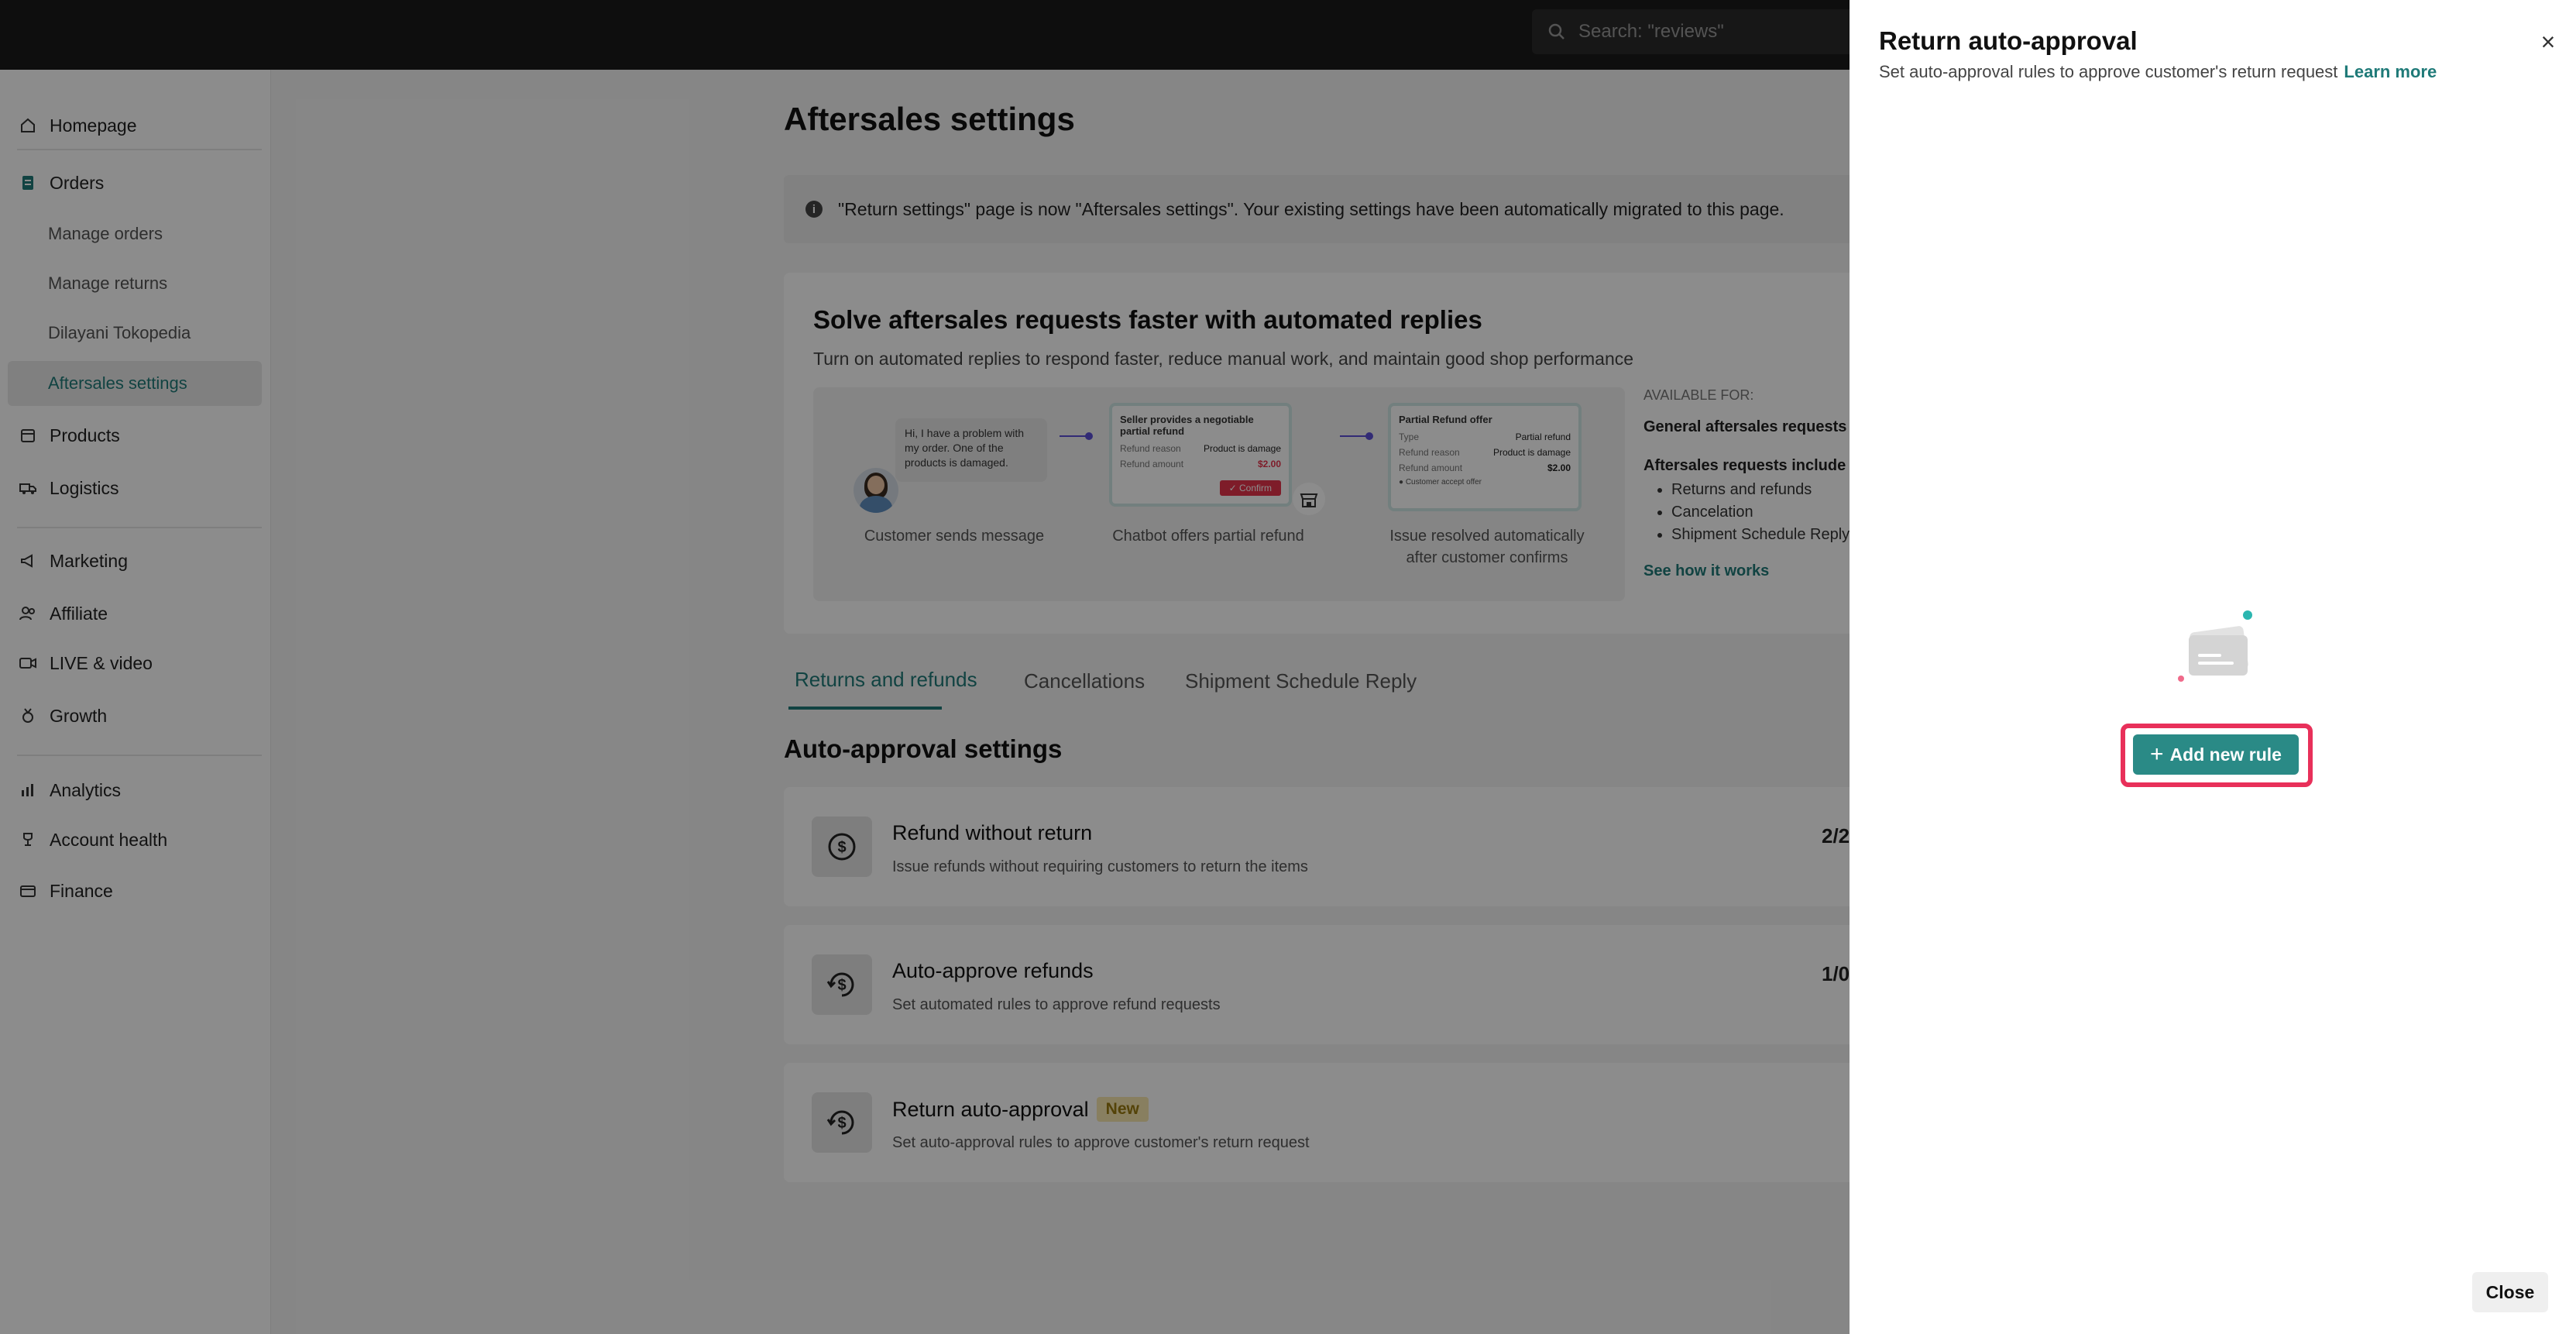  What do you see at coordinates (2008, 40) in the screenshot?
I see `drawer-title: Return auto-approval` at bounding box center [2008, 40].